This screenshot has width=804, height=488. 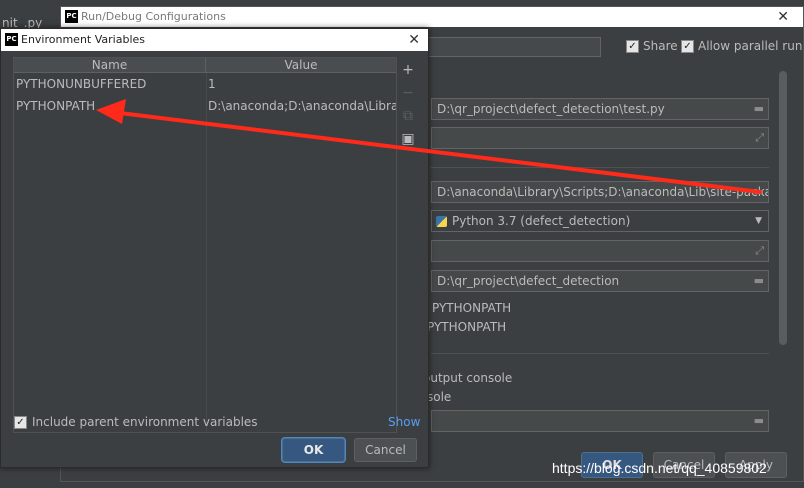 I want to click on env-var-name: PYTHONPATH, so click(x=56, y=106).